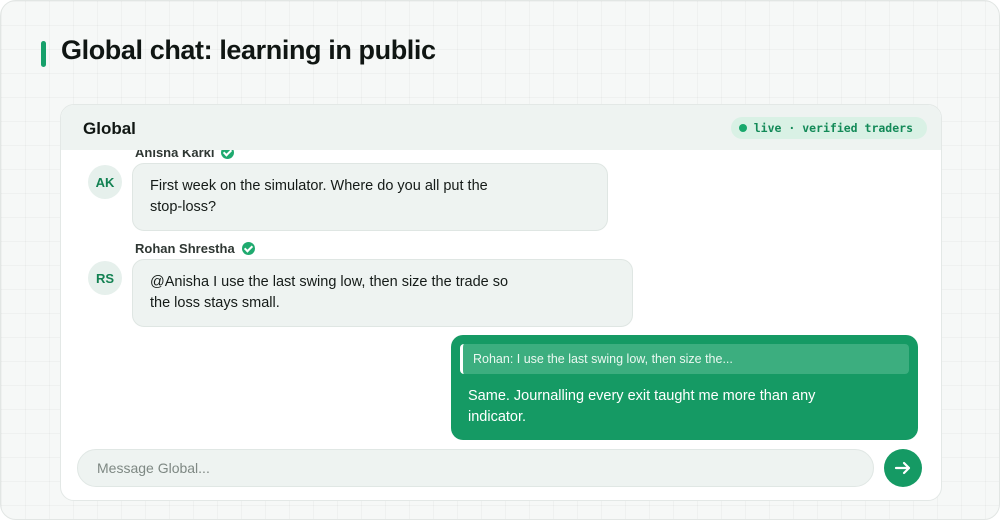  What do you see at coordinates (215, 303) in the screenshot?
I see `message-line: the loss stays small.` at bounding box center [215, 303].